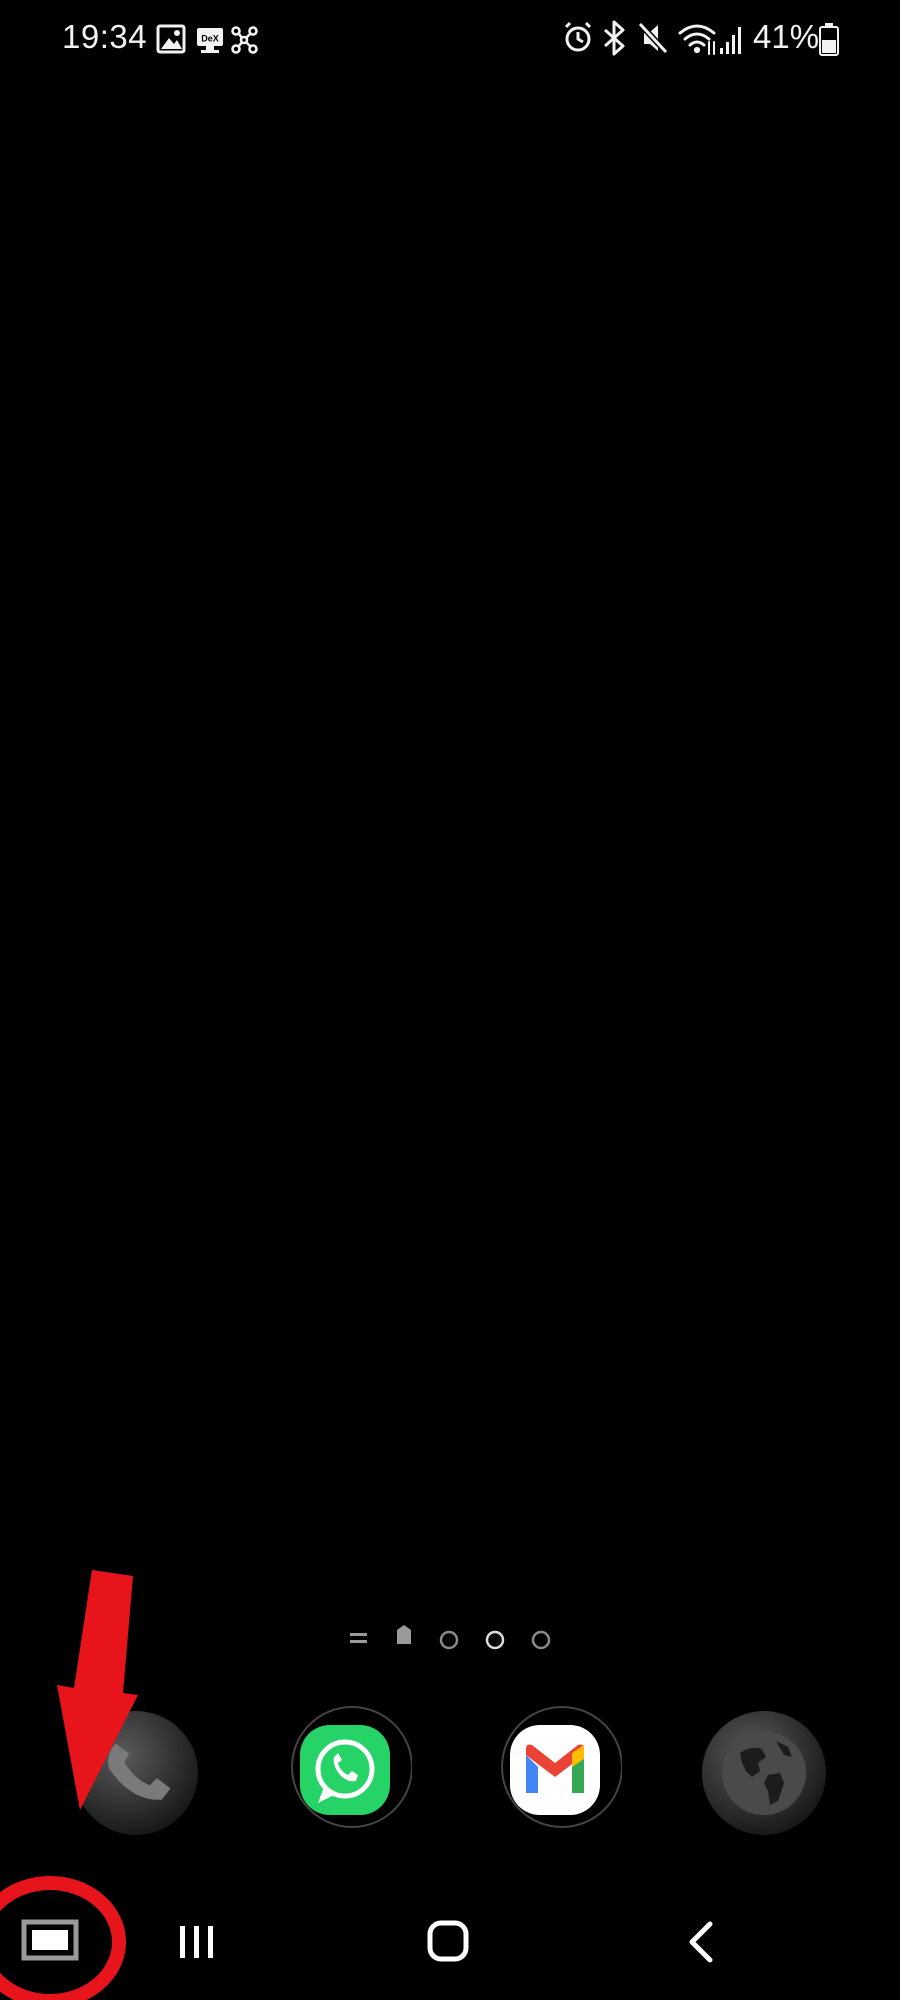  I want to click on wifi-icon, so click(697, 39).